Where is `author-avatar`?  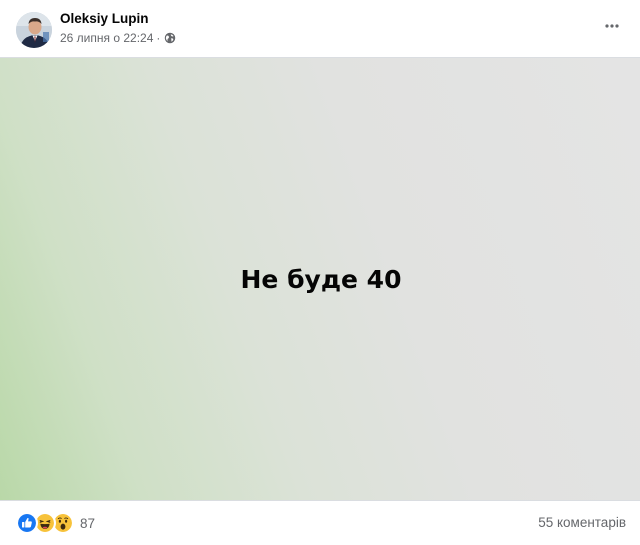
author-avatar is located at coordinates (34, 30).